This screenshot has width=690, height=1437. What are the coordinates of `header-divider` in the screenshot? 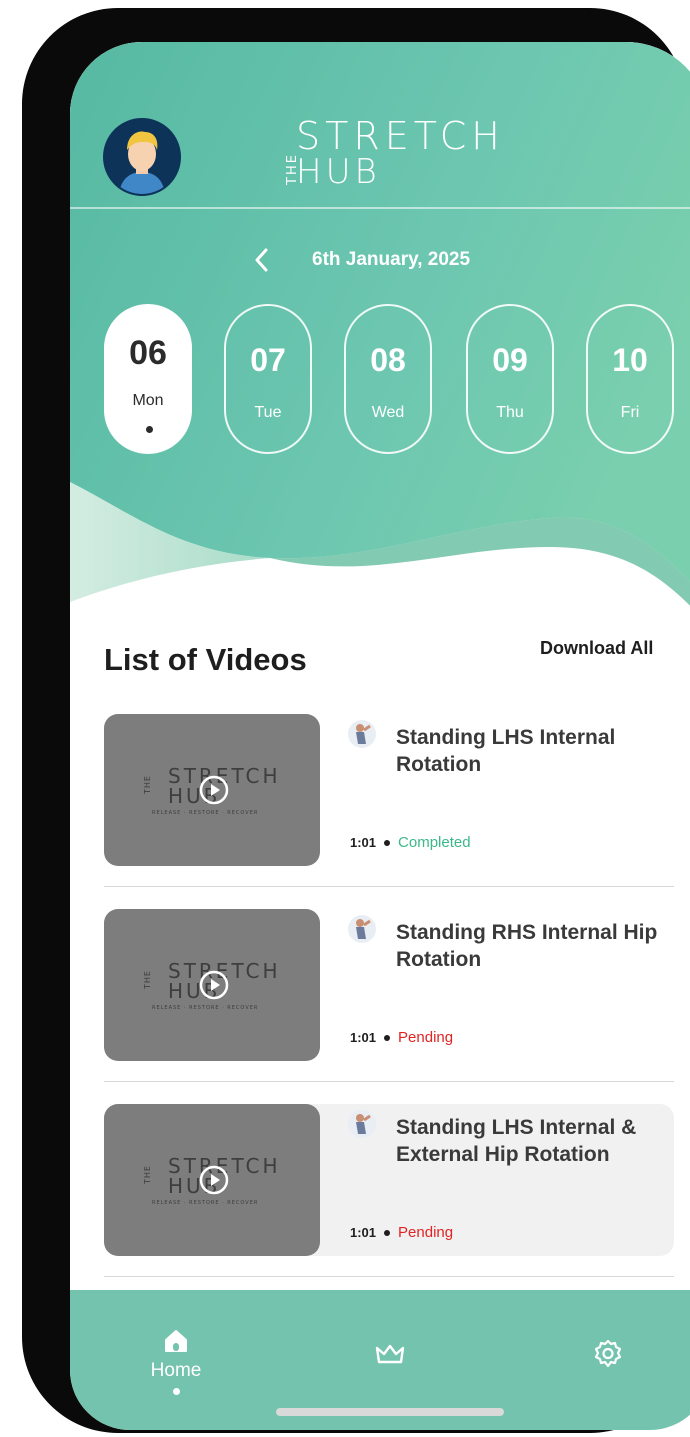 It's located at (380, 208).